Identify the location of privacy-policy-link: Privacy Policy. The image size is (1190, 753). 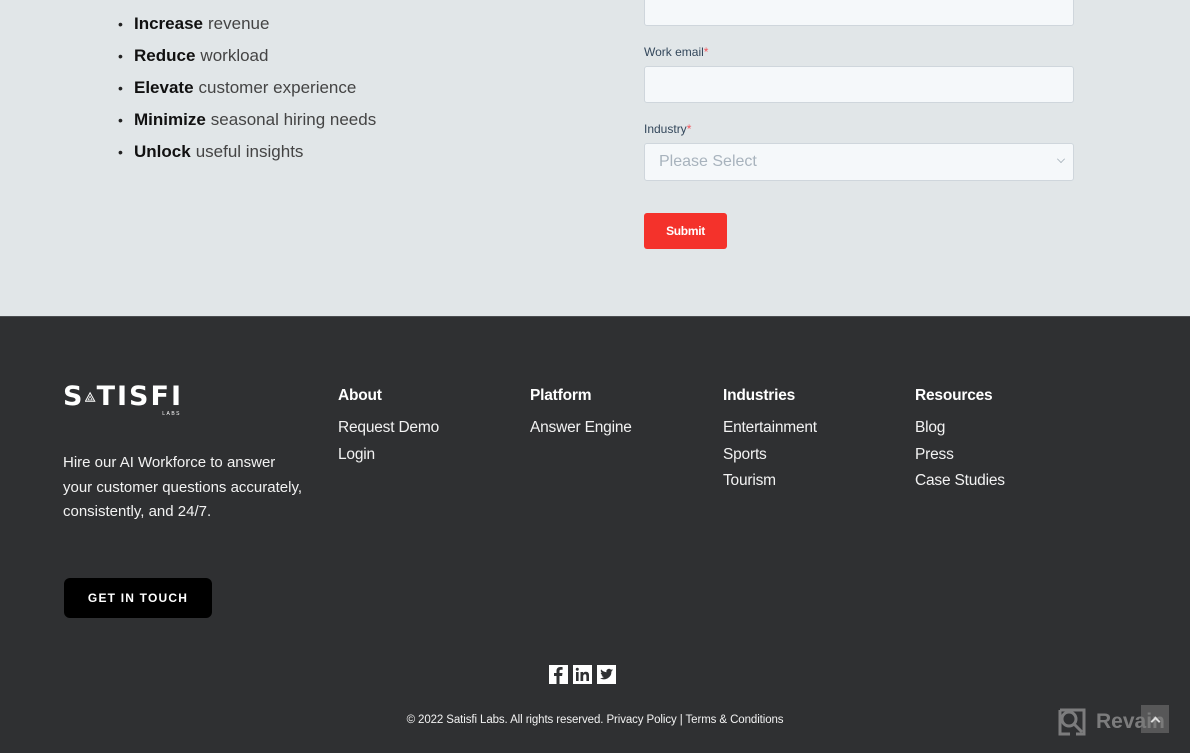
(641, 720).